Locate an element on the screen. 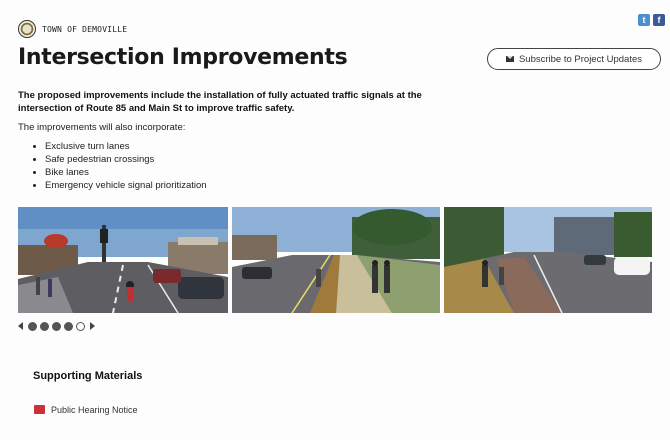  carousel-prev-icon is located at coordinates (20, 326).